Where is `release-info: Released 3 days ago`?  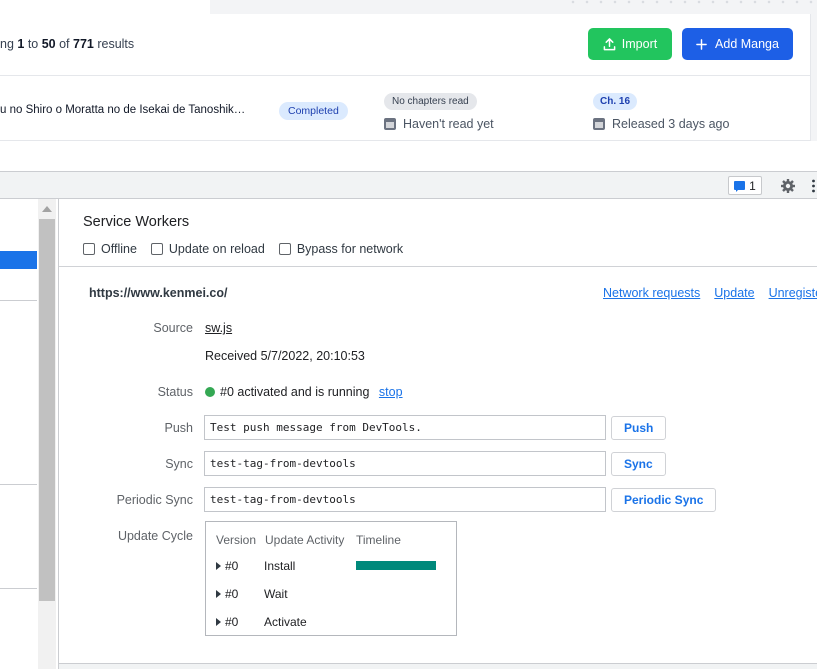
release-info: Released 3 days ago is located at coordinates (661, 124).